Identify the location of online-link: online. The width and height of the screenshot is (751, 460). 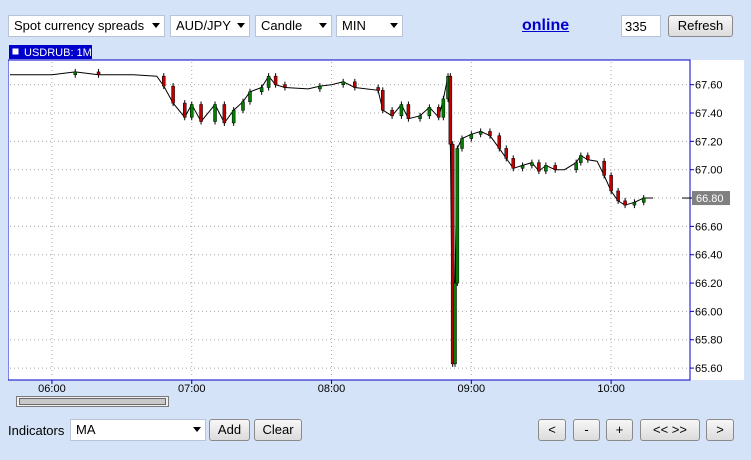
(545, 26).